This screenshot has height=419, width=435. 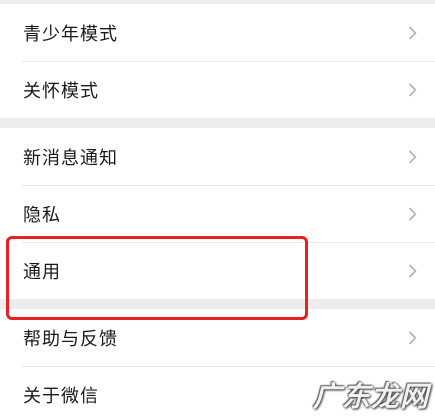 I want to click on settings-item-label: 帮助与反馈, so click(x=70, y=339).